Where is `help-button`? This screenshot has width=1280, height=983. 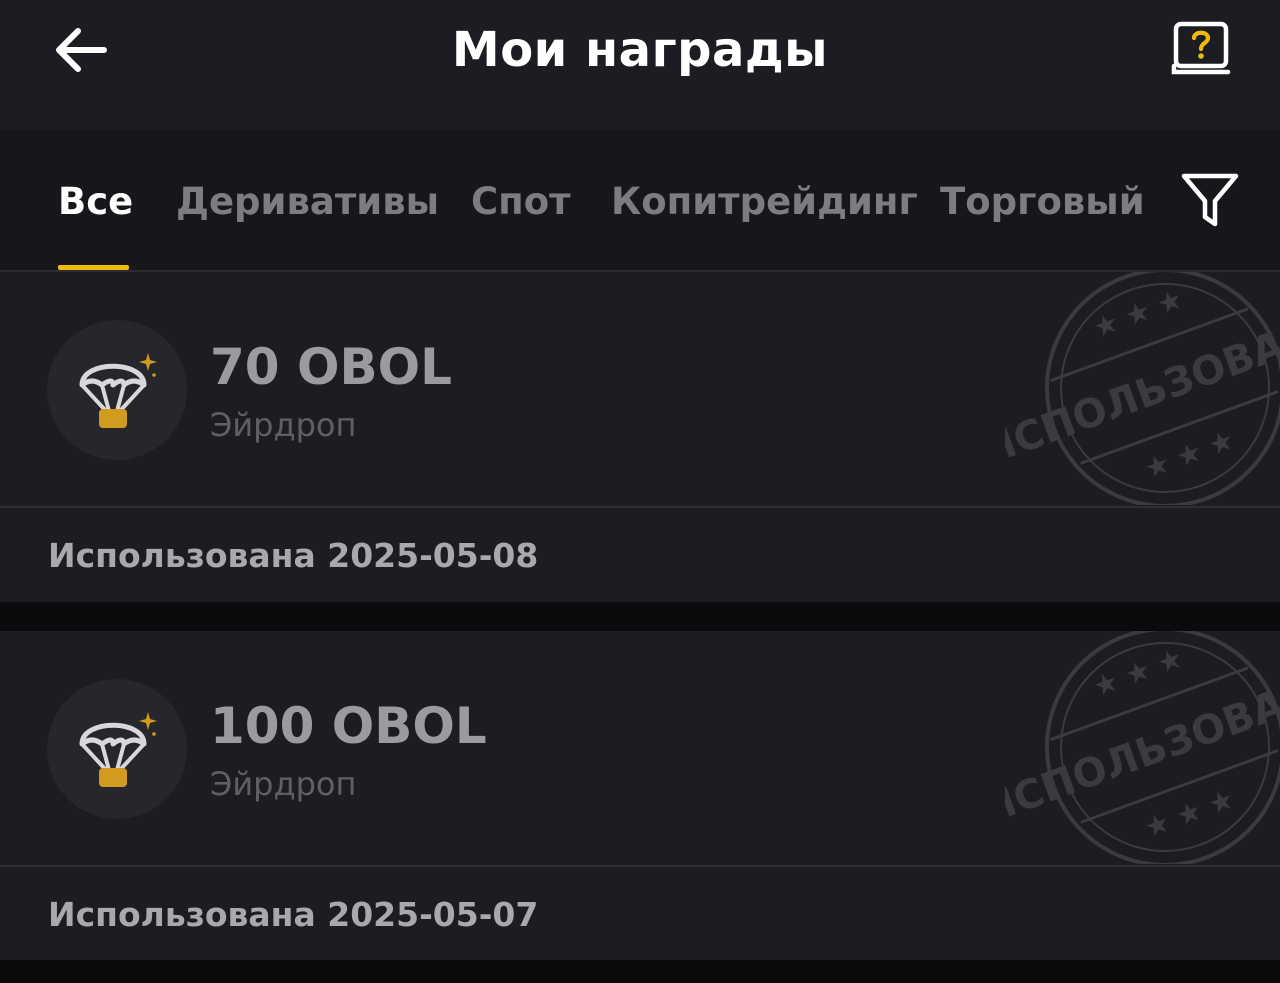
help-button is located at coordinates (1201, 50).